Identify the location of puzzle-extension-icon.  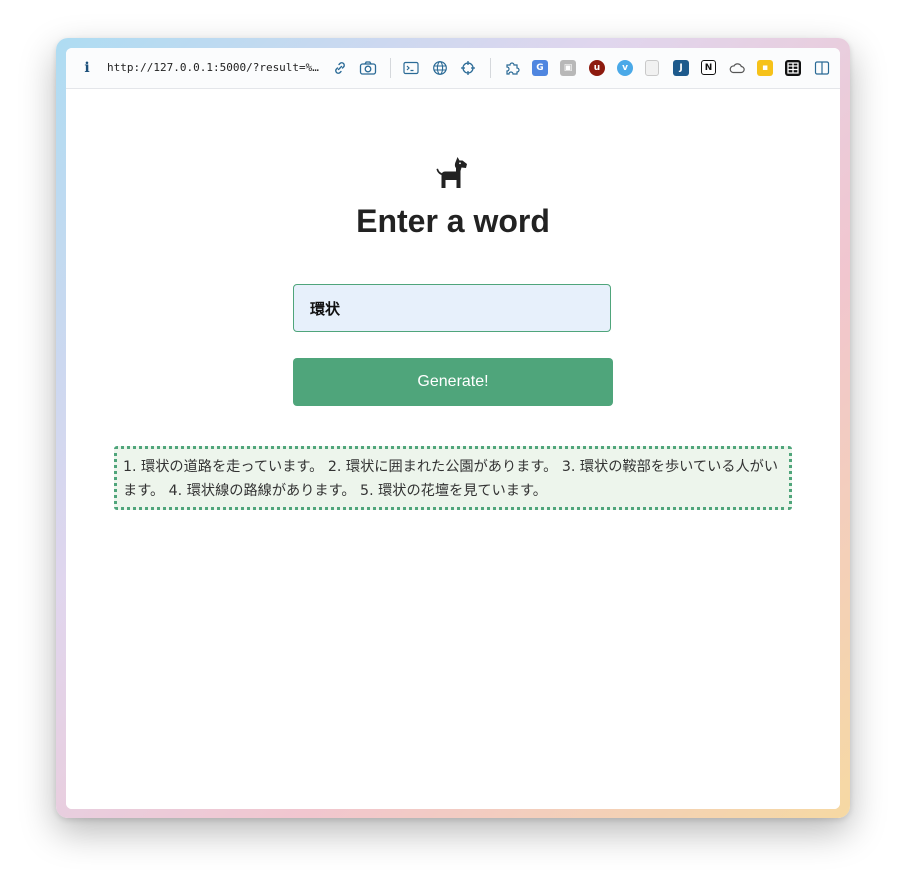
(513, 68).